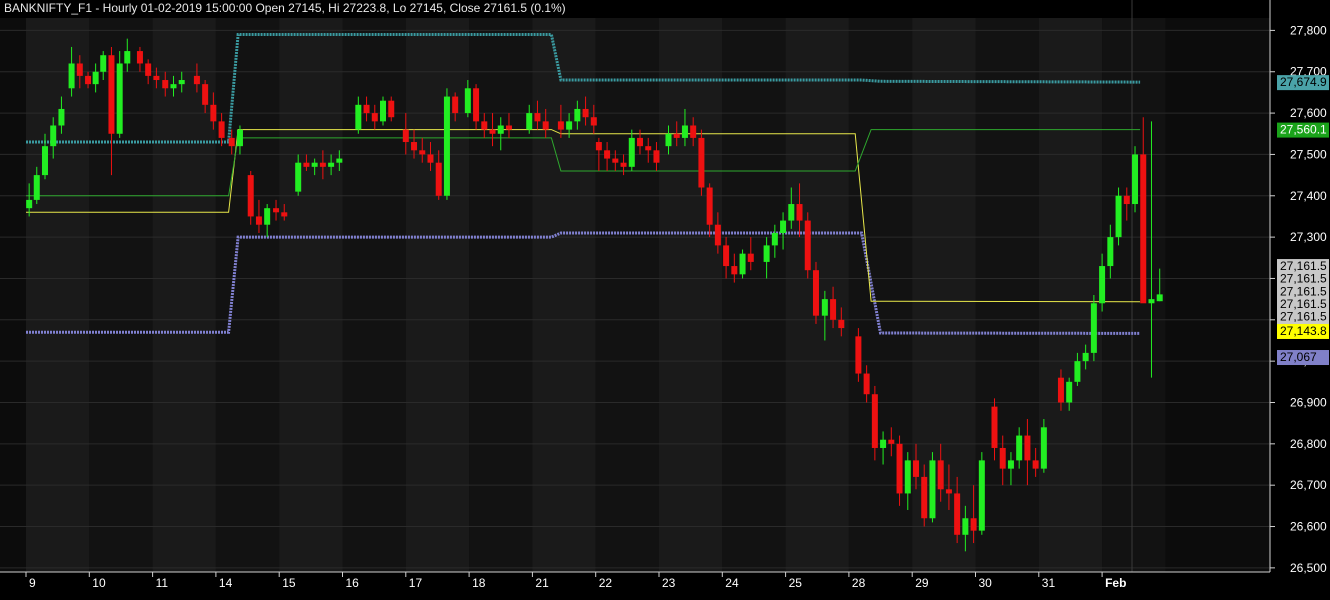 The width and height of the screenshot is (1330, 600). What do you see at coordinates (986, 583) in the screenshot?
I see `time-tick-label: 30` at bounding box center [986, 583].